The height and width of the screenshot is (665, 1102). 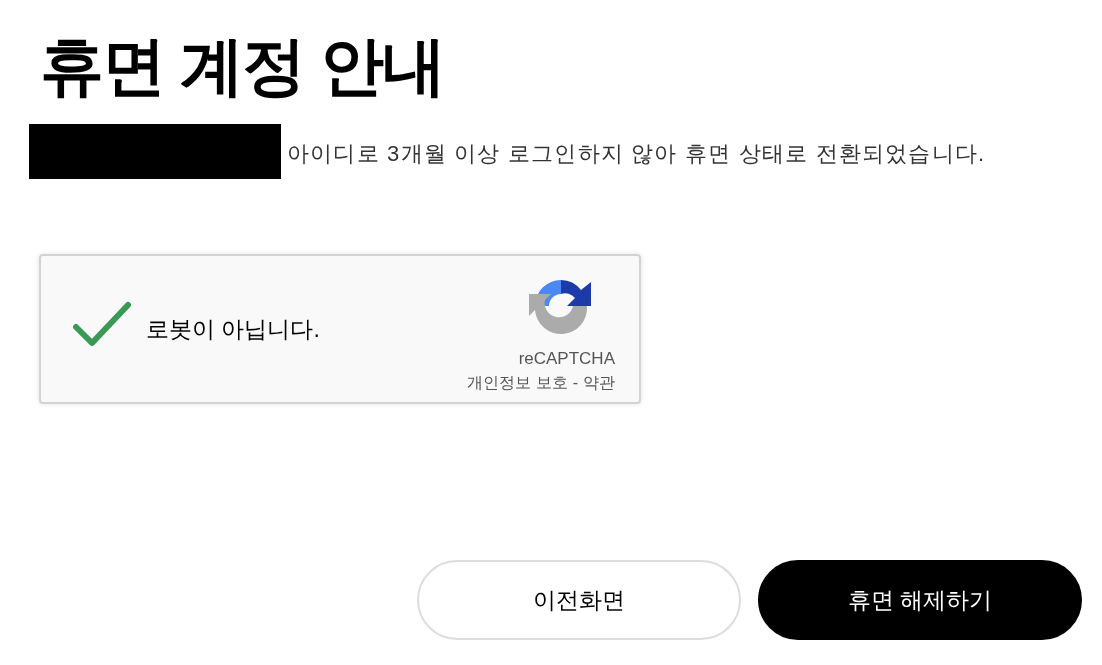 I want to click on release-dormancy-button: 휴면 해제하기, so click(x=920, y=600).